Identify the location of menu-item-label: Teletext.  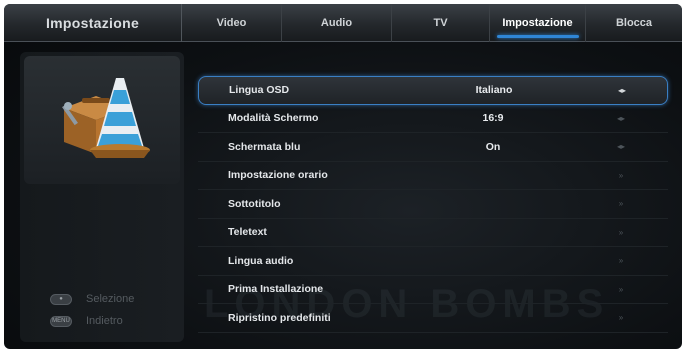
(247, 232).